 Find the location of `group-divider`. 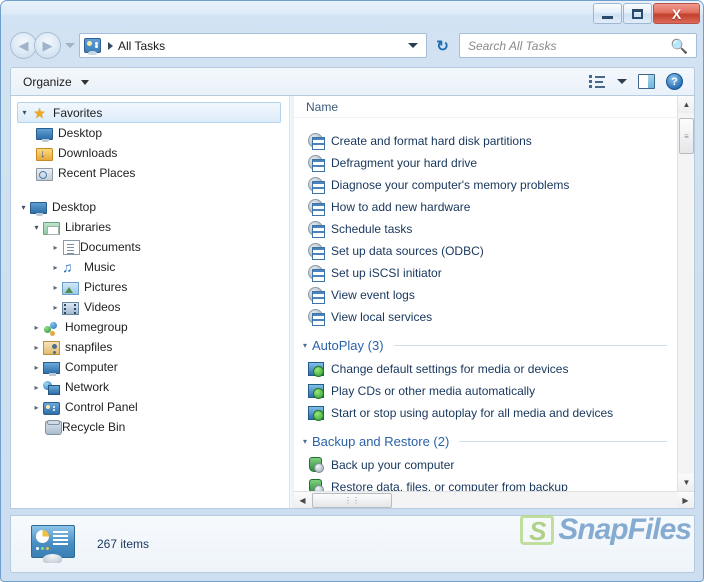

group-divider is located at coordinates (563, 441).